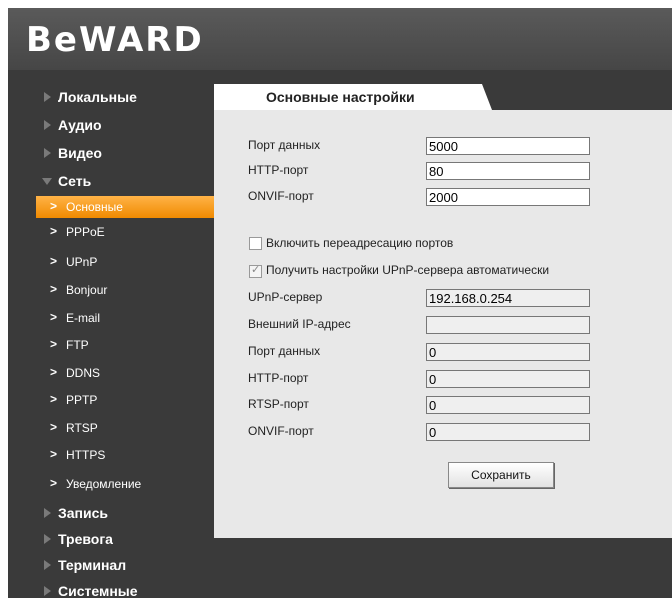 The width and height of the screenshot is (672, 604). What do you see at coordinates (47, 181) in the screenshot?
I see `triangle-down-icon` at bounding box center [47, 181].